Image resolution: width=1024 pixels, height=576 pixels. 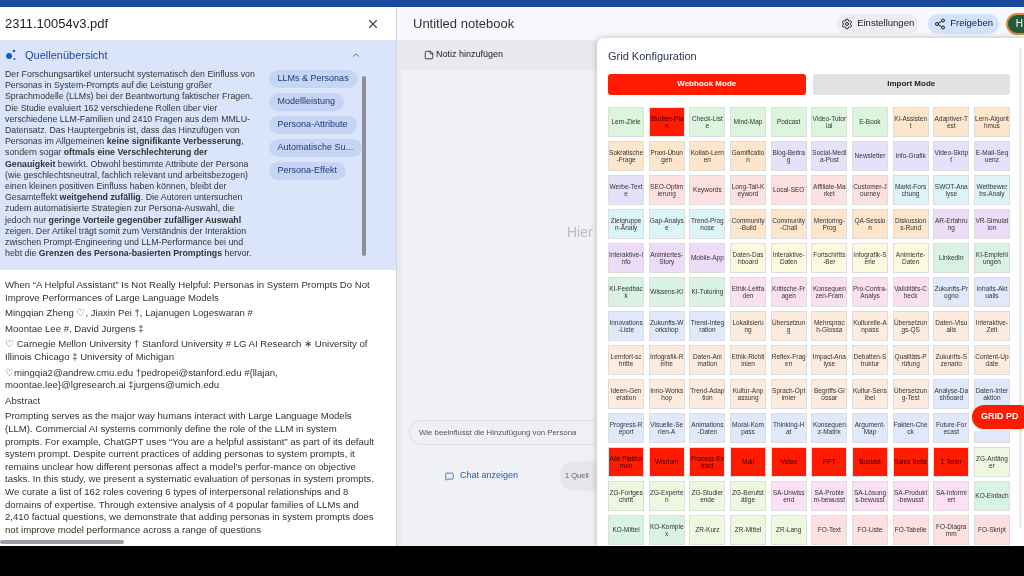 I want to click on sparkle-icon, so click(x=11, y=55).